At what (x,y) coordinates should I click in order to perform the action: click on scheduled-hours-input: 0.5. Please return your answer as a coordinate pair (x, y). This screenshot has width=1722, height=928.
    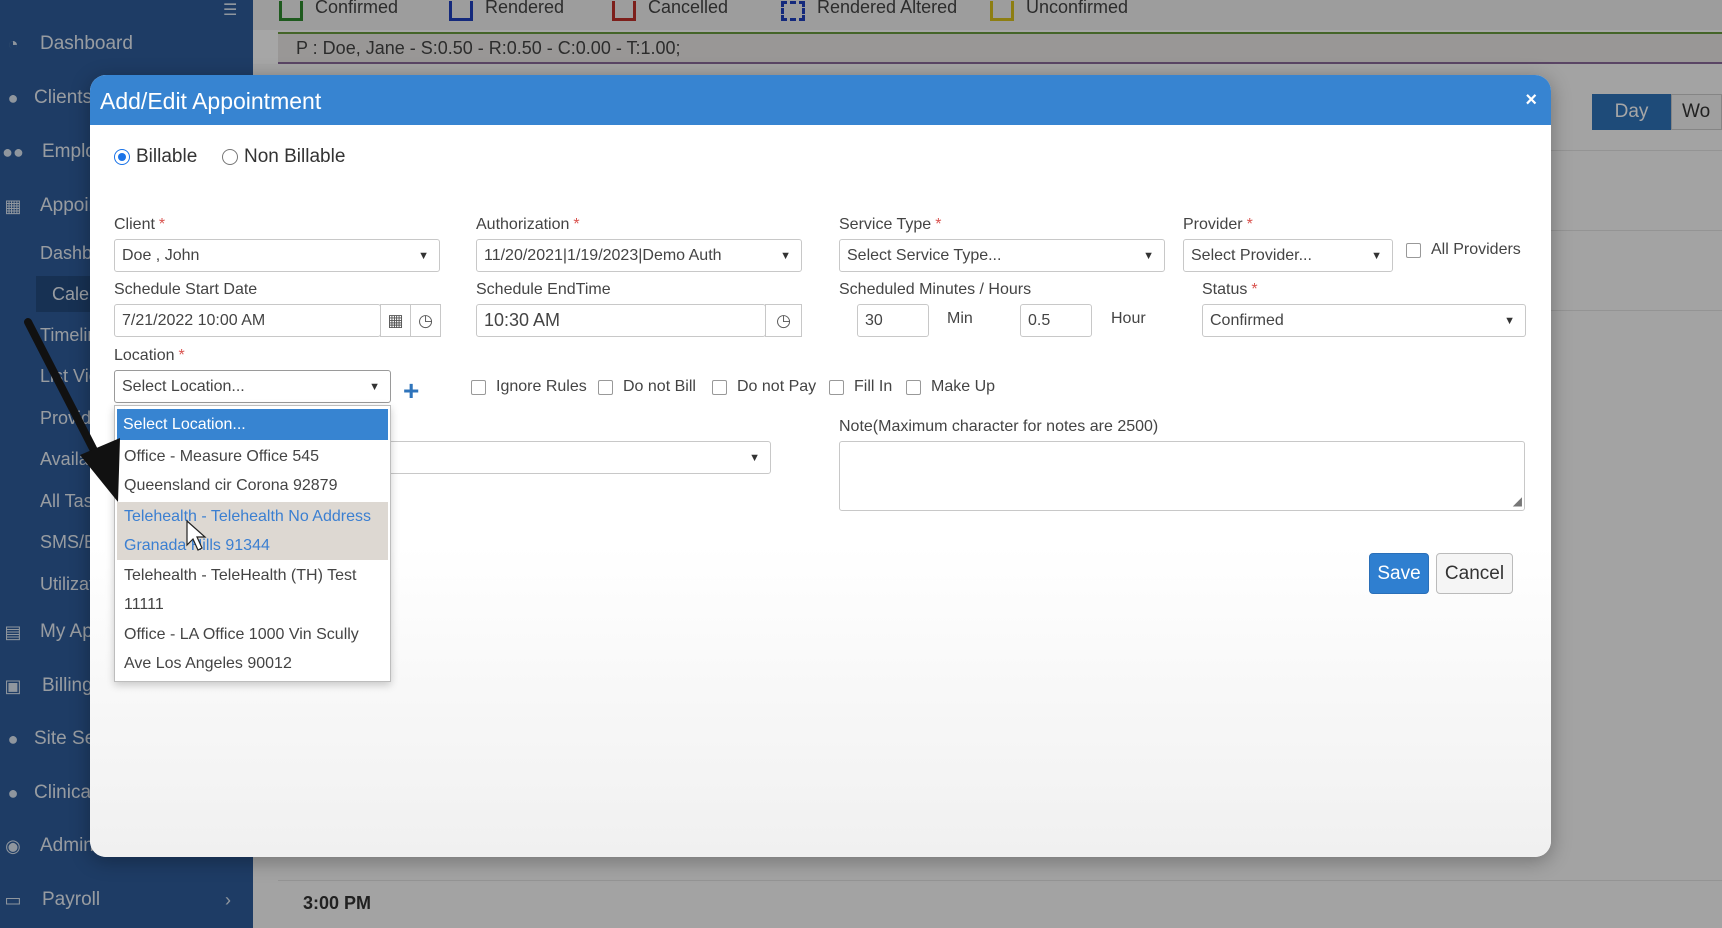
    Looking at the image, I should click on (1056, 320).